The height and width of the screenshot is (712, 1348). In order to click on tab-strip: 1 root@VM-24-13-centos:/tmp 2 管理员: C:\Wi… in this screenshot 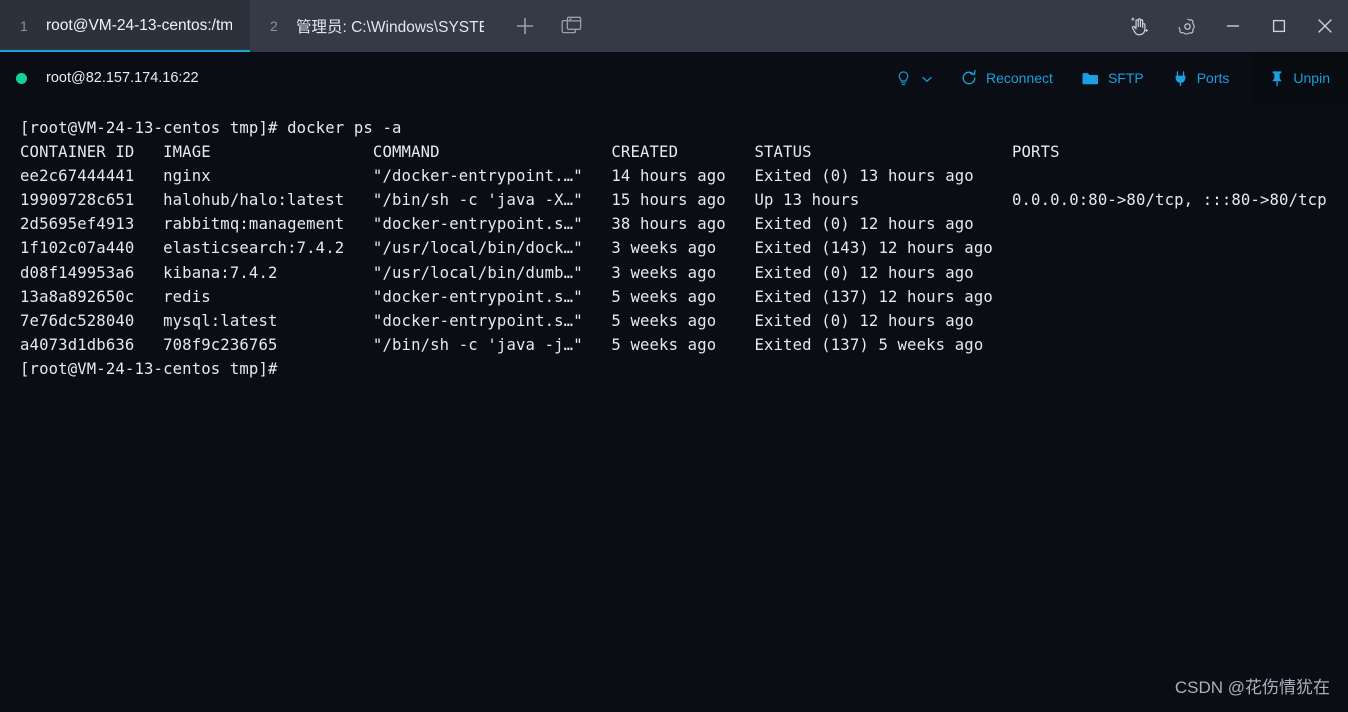, I will do `click(297, 26)`.